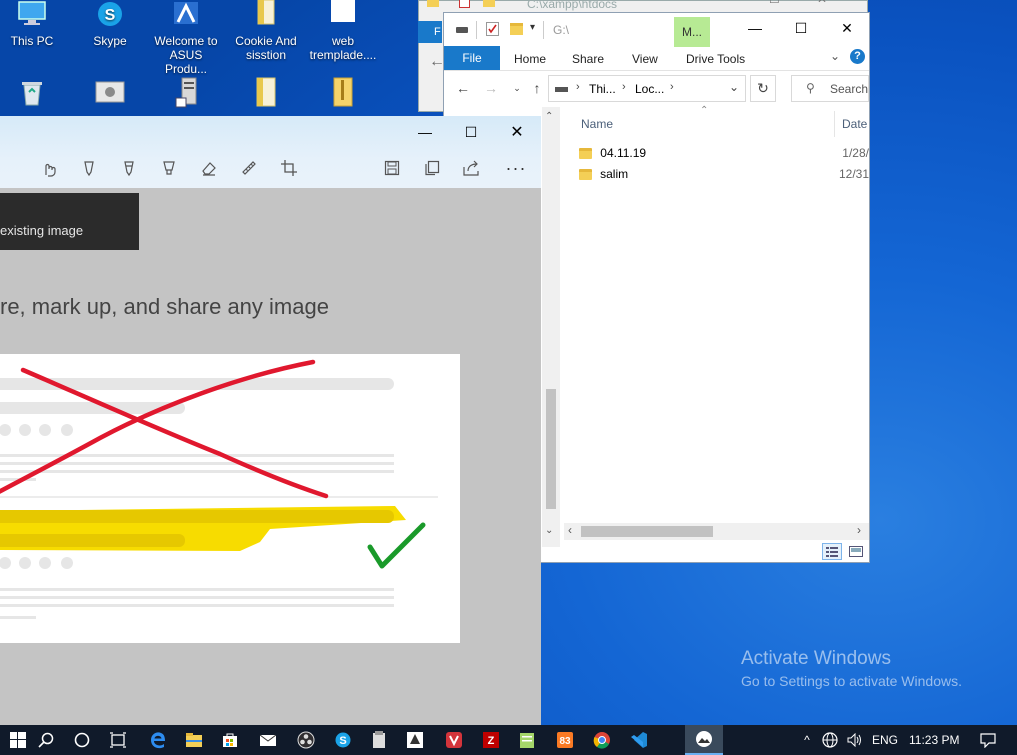 Image resolution: width=1017 pixels, height=755 pixels. I want to click on touch-writing-icon, so click(49, 168).